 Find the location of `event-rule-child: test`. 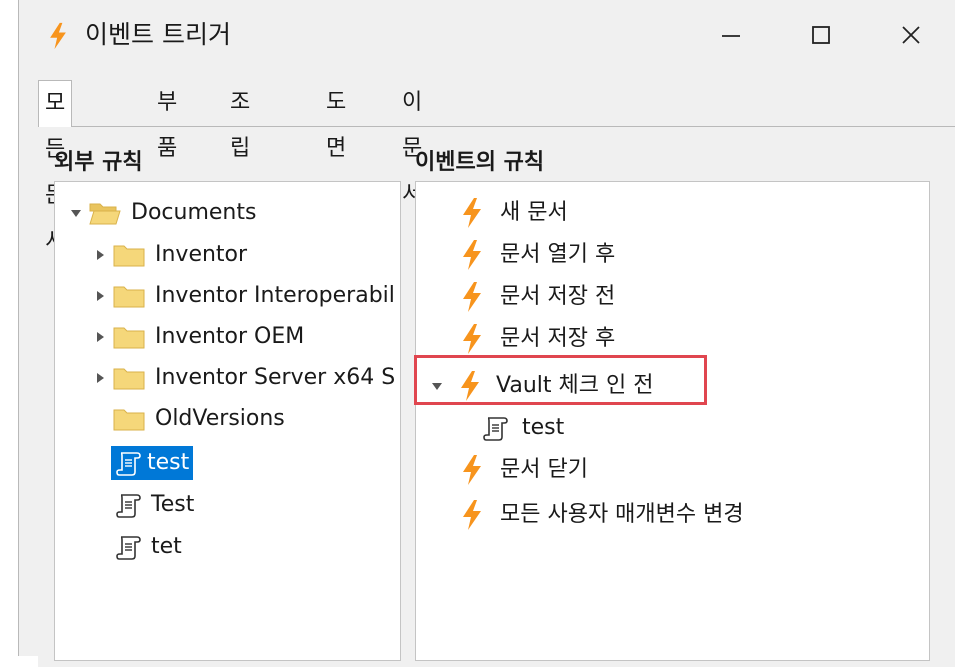

event-rule-child: test is located at coordinates (523, 428).